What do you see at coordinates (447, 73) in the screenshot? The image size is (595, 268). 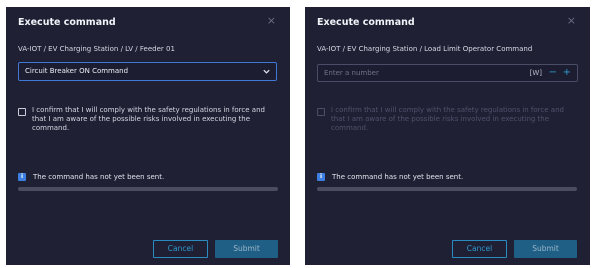 I see `number-input: Enter a number [W] − +` at bounding box center [447, 73].